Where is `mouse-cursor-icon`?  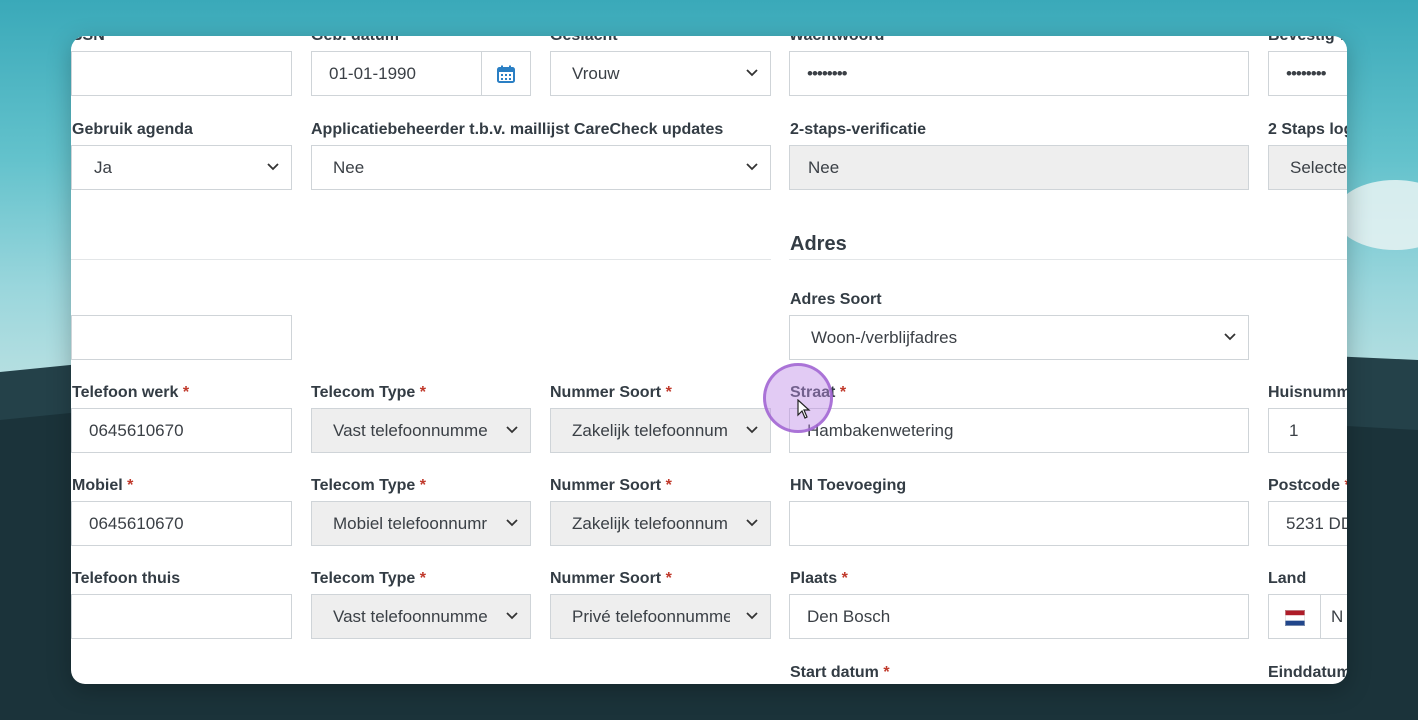
mouse-cursor-icon is located at coordinates (804, 409).